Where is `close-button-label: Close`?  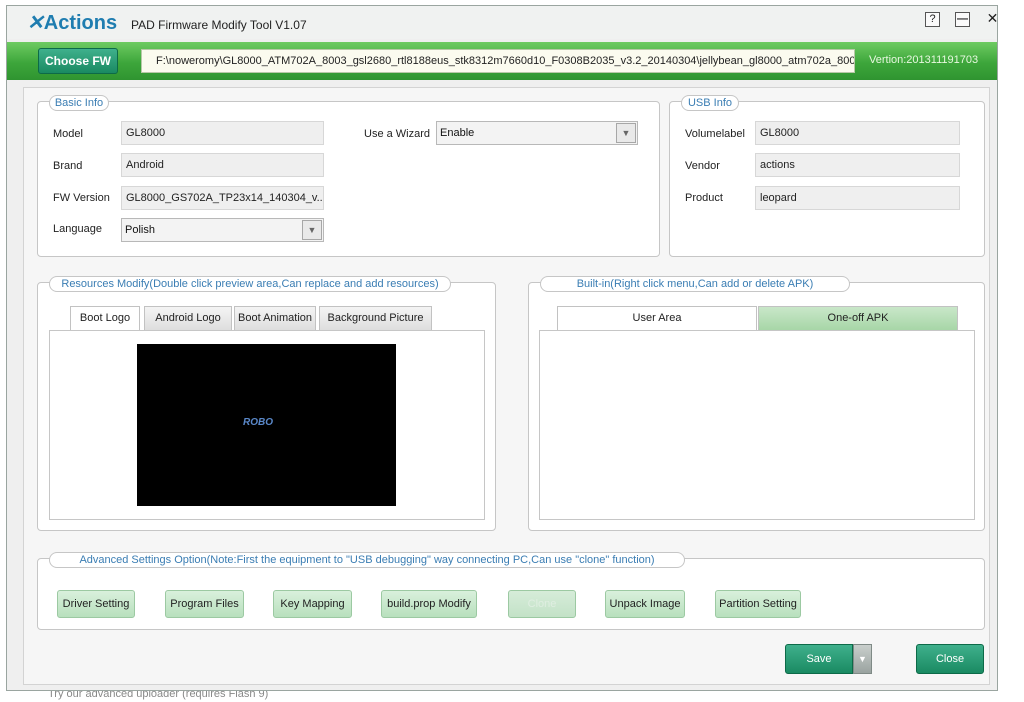 close-button-label: Close is located at coordinates (950, 659).